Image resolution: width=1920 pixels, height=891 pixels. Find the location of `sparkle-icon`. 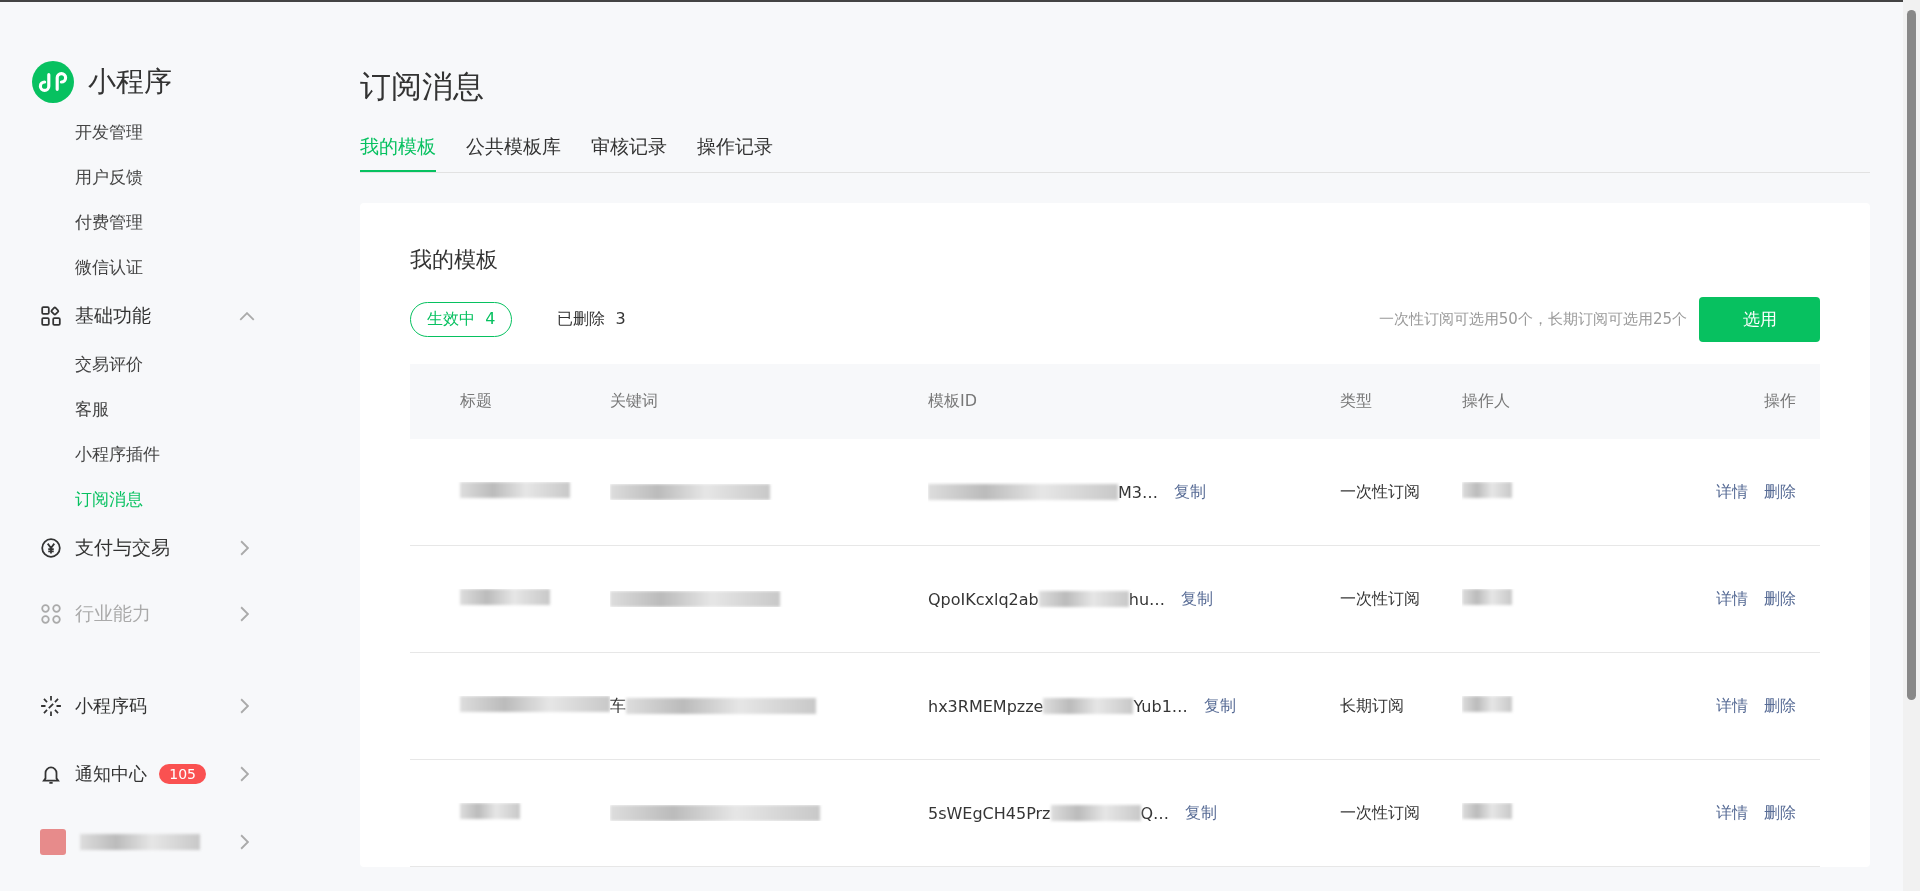

sparkle-icon is located at coordinates (51, 706).